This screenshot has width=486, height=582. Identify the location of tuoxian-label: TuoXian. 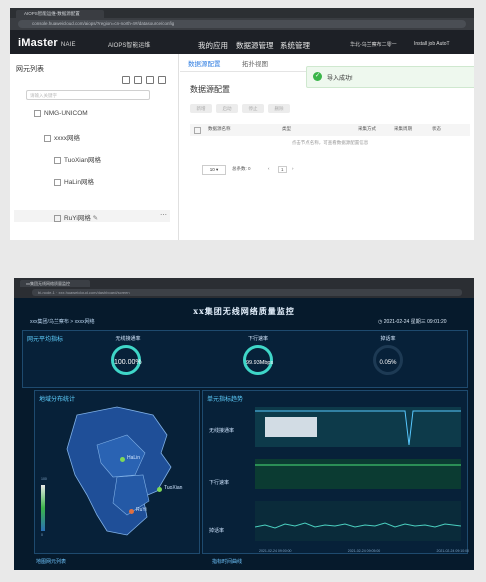
(173, 488).